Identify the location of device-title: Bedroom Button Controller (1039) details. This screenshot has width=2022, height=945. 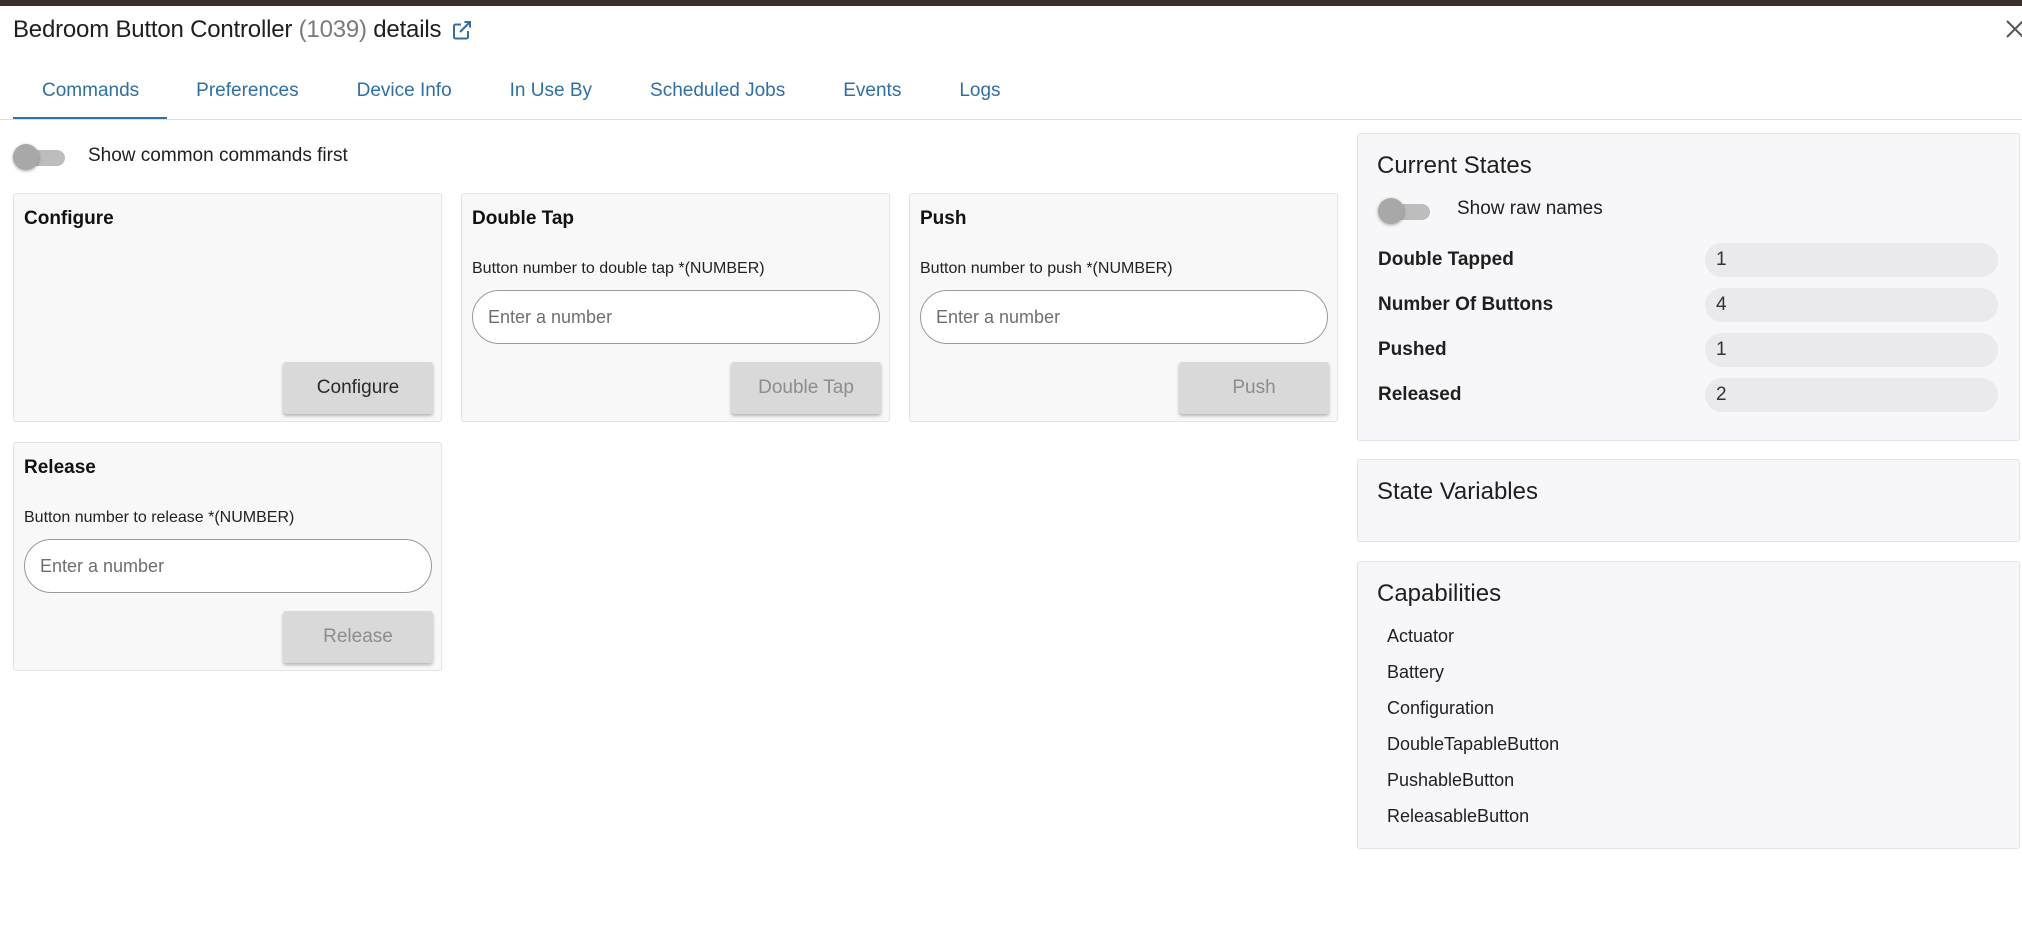
(227, 30).